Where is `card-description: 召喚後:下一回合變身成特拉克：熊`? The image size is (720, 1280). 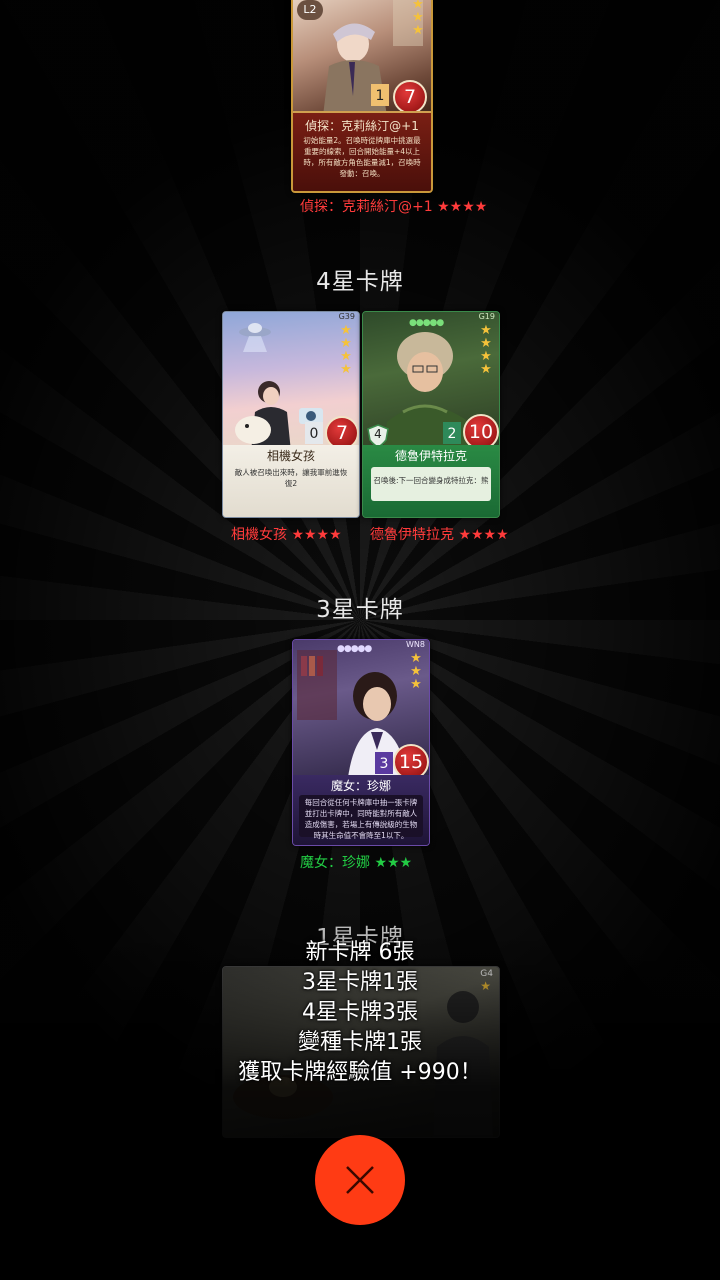 card-description: 召喚後:下一回合變身成特拉克：熊 is located at coordinates (431, 480).